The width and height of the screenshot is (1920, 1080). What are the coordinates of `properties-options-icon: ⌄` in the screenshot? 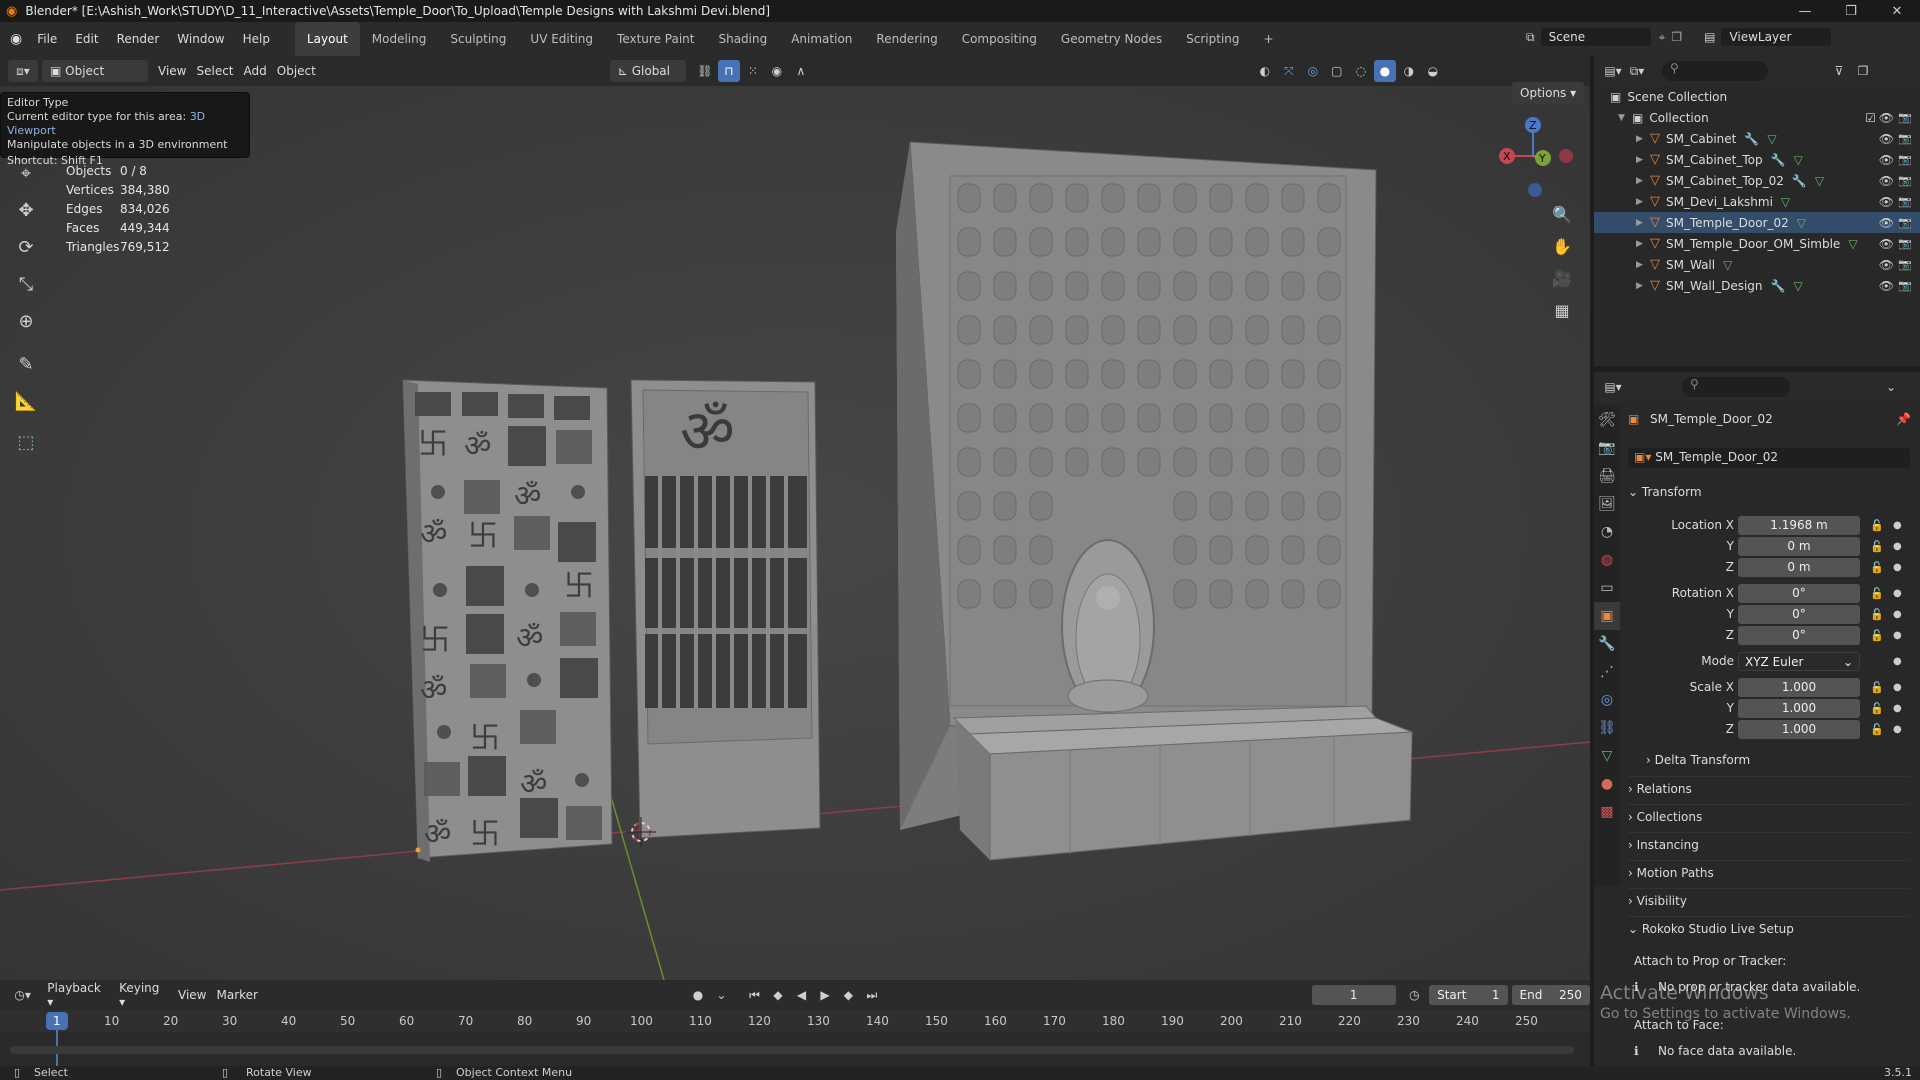 It's located at (1891, 387).